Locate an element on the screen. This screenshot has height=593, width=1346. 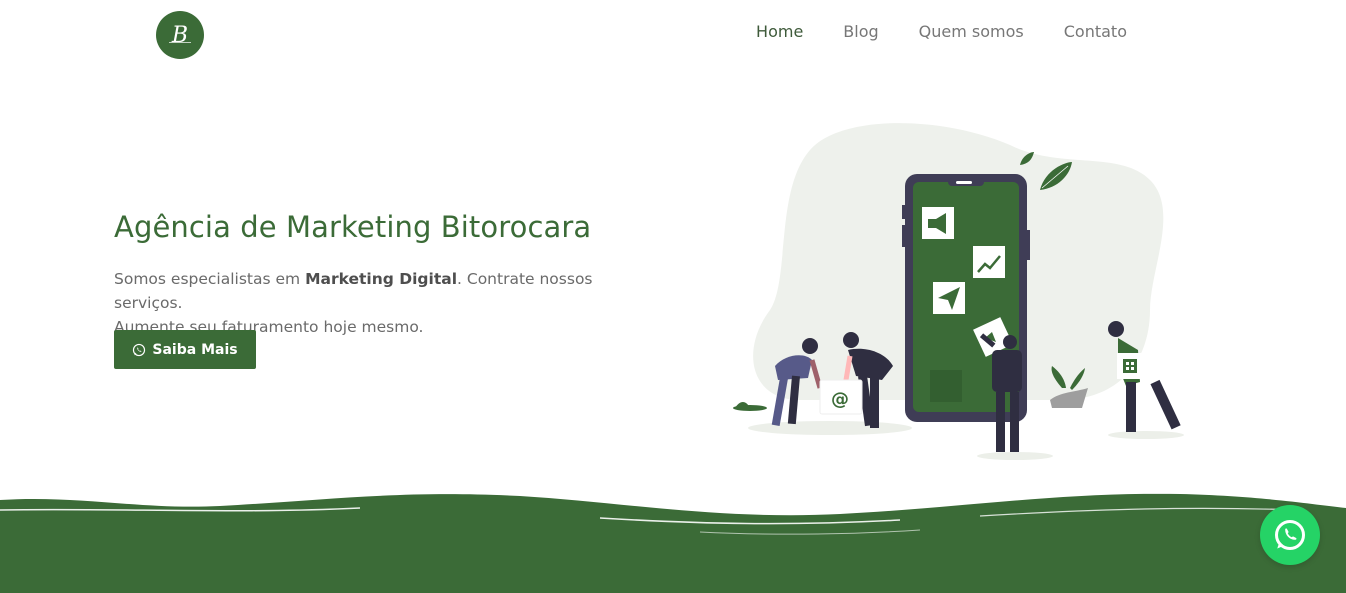
nav-blog: Blog is located at coordinates (860, 32).